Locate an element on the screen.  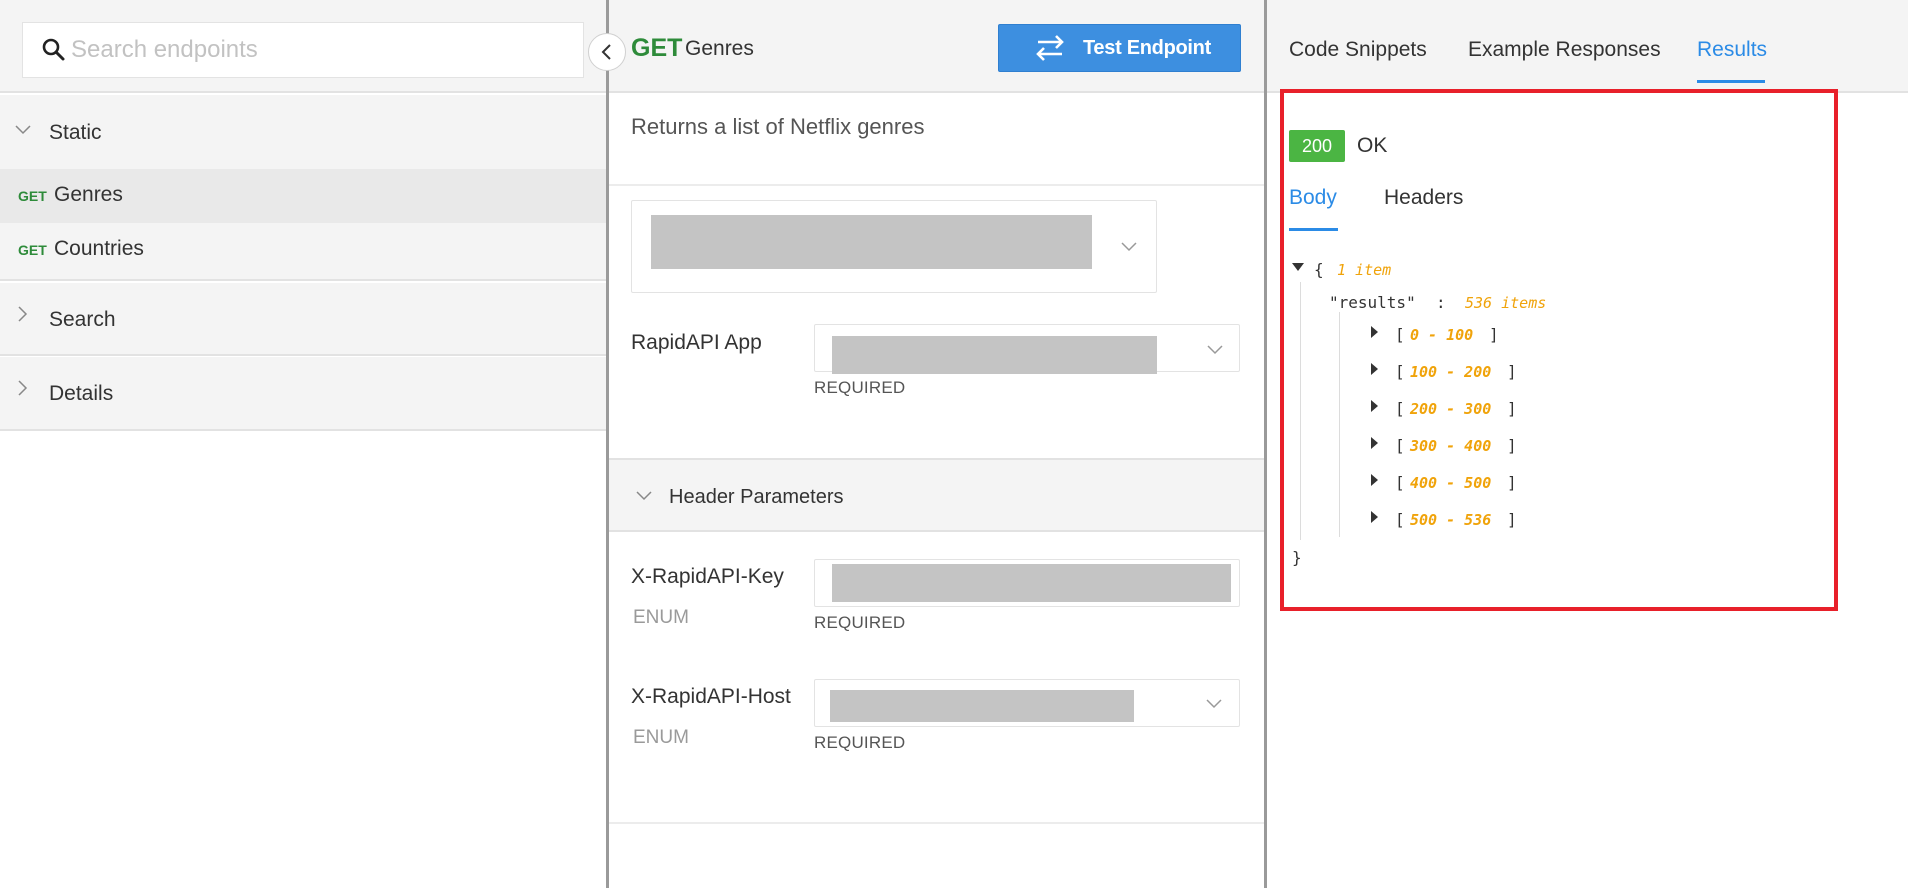
app-select is located at coordinates (894, 246).